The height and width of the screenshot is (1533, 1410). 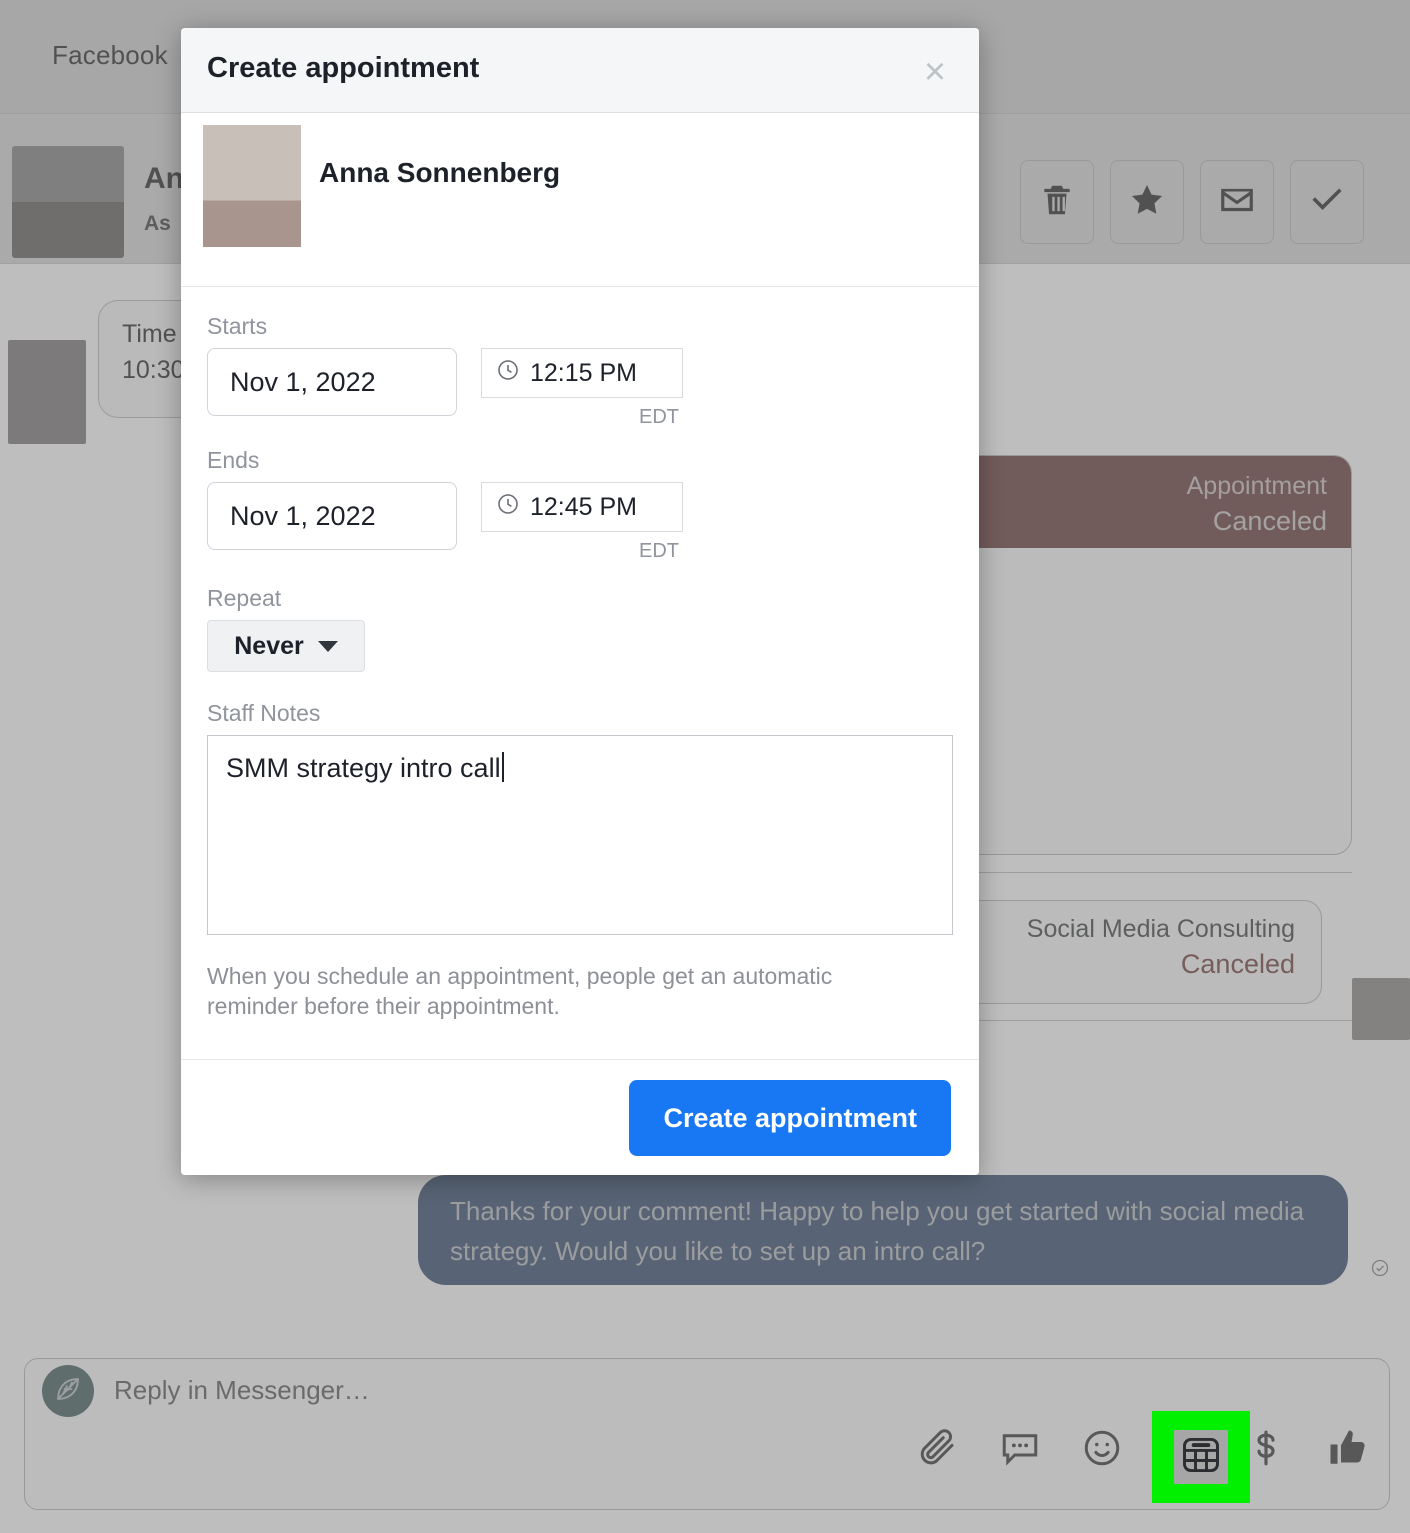 I want to click on payment-button, so click(x=1266, y=1450).